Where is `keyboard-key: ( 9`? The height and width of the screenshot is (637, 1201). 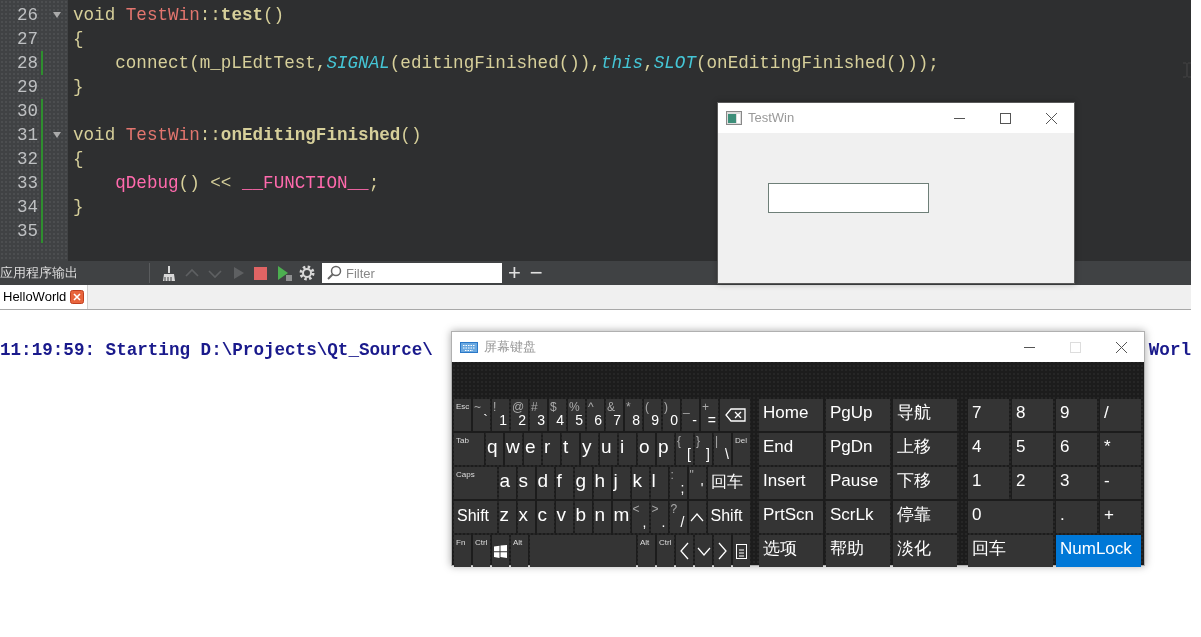
keyboard-key: ( 9 is located at coordinates (652, 415).